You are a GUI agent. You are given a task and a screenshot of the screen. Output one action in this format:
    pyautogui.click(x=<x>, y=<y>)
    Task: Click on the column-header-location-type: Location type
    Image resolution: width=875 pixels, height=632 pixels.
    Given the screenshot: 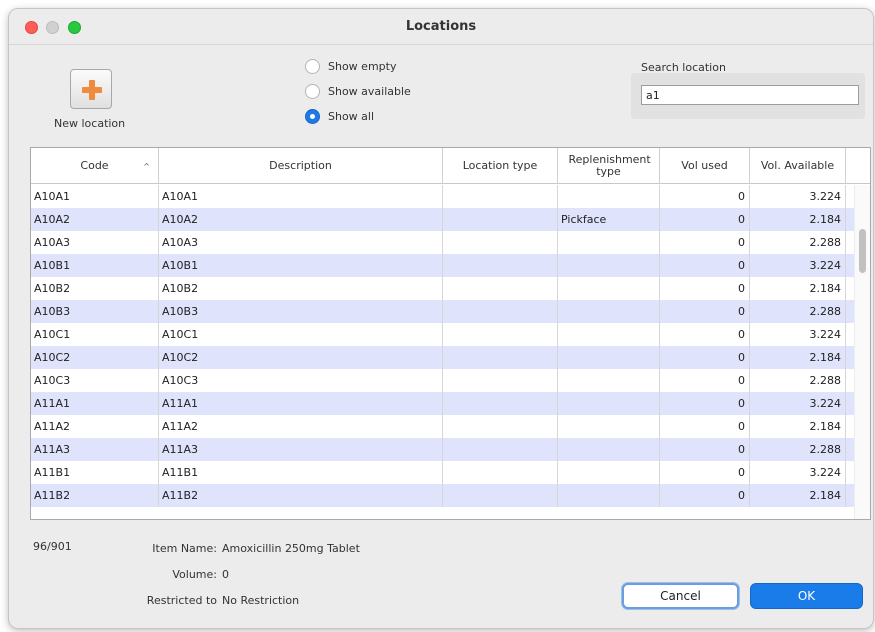 What is the action you would take?
    pyautogui.click(x=500, y=166)
    